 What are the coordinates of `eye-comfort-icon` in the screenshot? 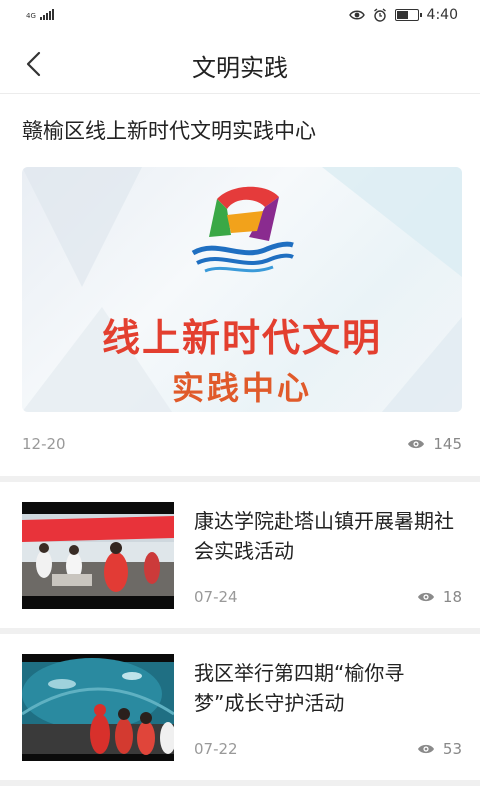 It's located at (356, 15).